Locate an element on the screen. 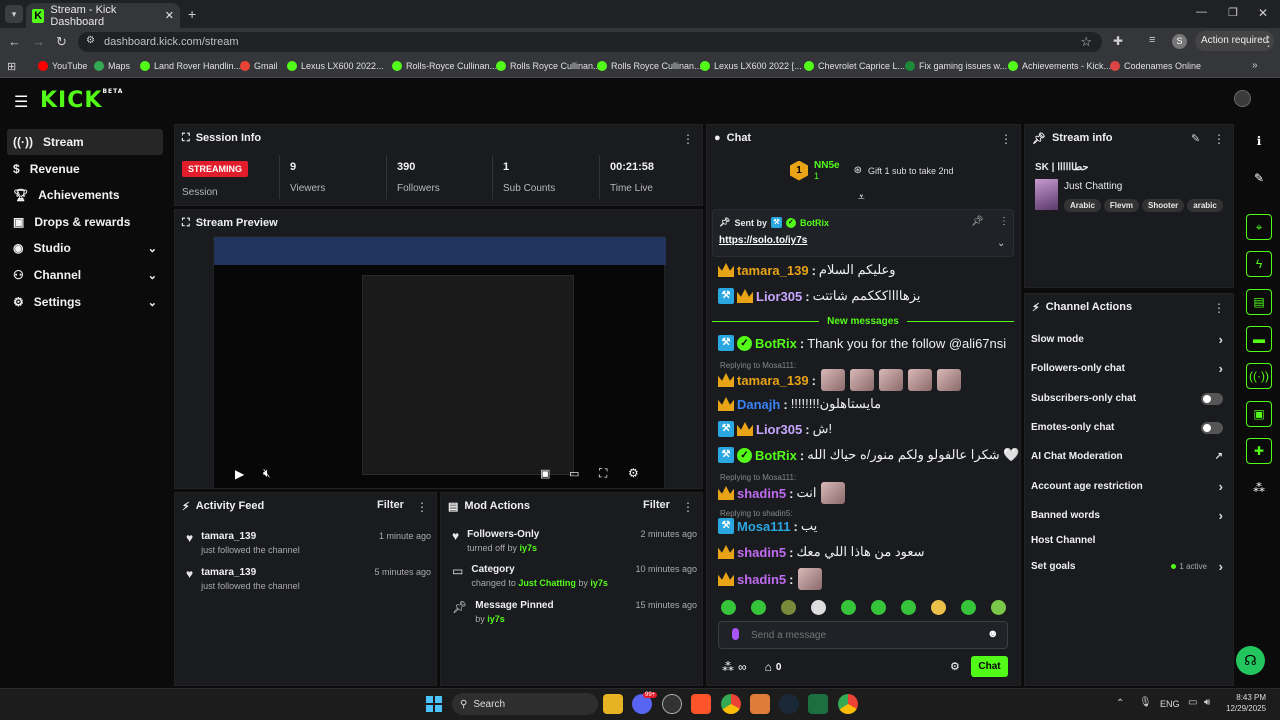 The width and height of the screenshot is (1280, 720). language-indicator: ENG is located at coordinates (1170, 704).